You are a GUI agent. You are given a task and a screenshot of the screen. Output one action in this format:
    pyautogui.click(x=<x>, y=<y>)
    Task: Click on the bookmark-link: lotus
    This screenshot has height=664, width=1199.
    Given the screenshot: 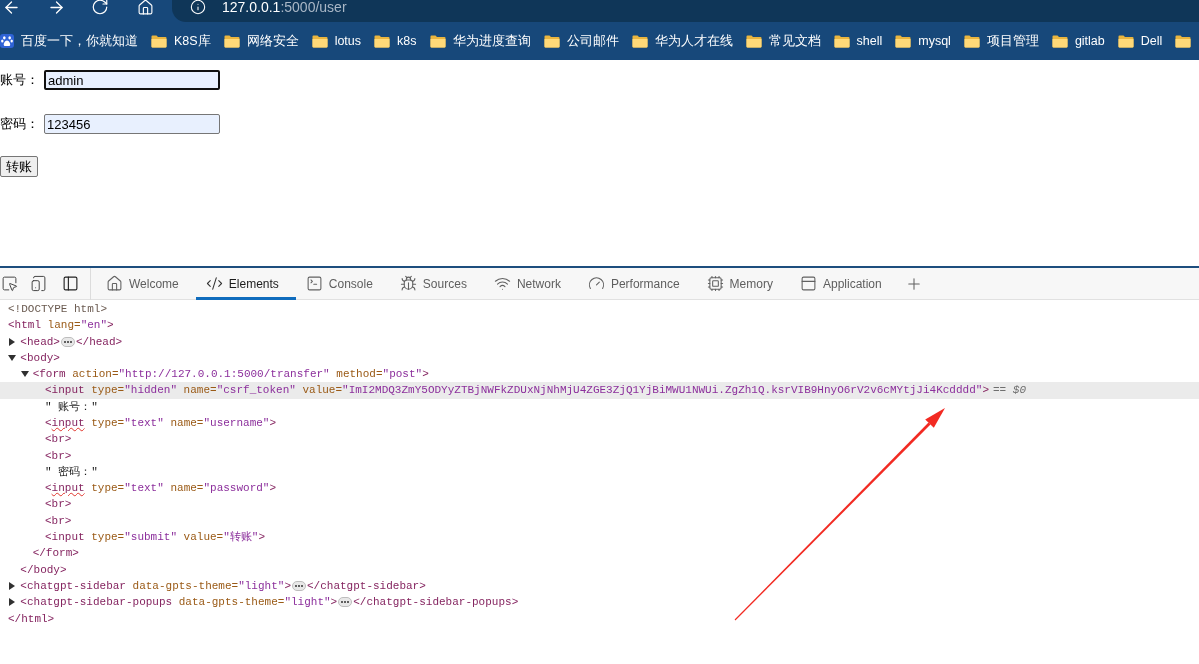 What is the action you would take?
    pyautogui.click(x=336, y=41)
    